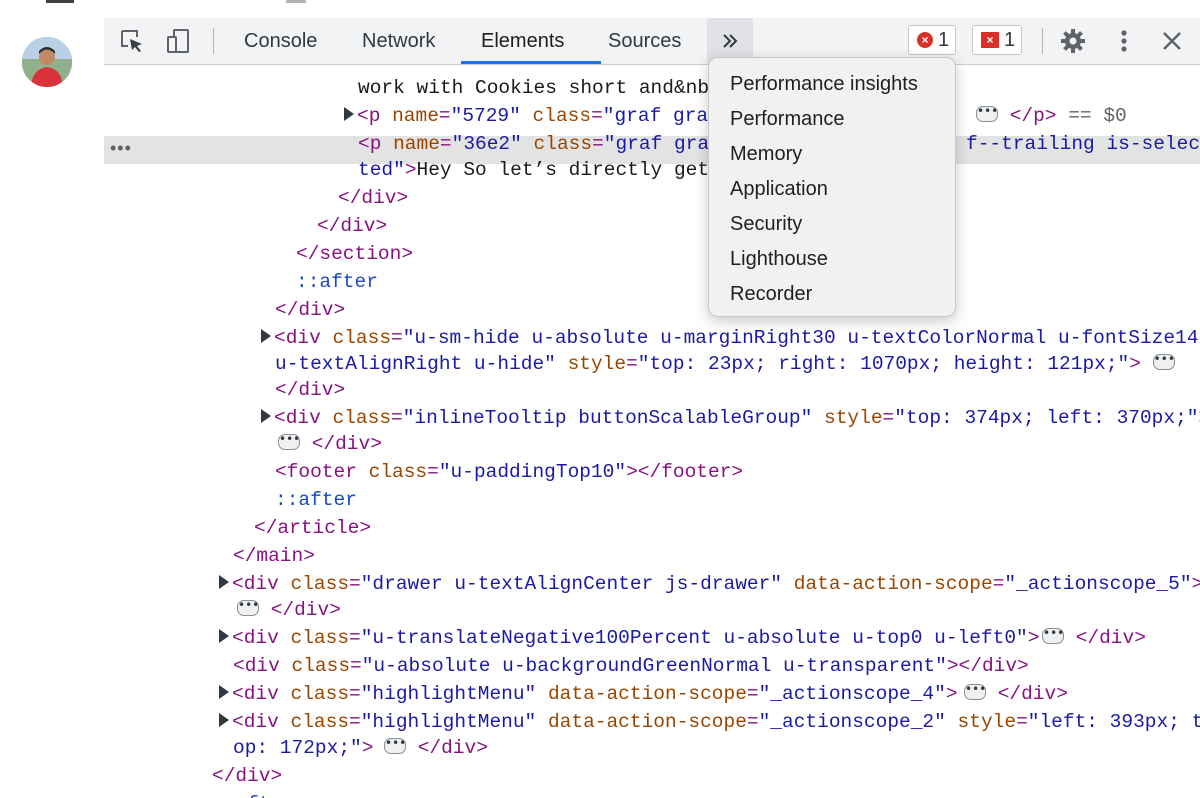  I want to click on code-token: <p, so click(375, 116).